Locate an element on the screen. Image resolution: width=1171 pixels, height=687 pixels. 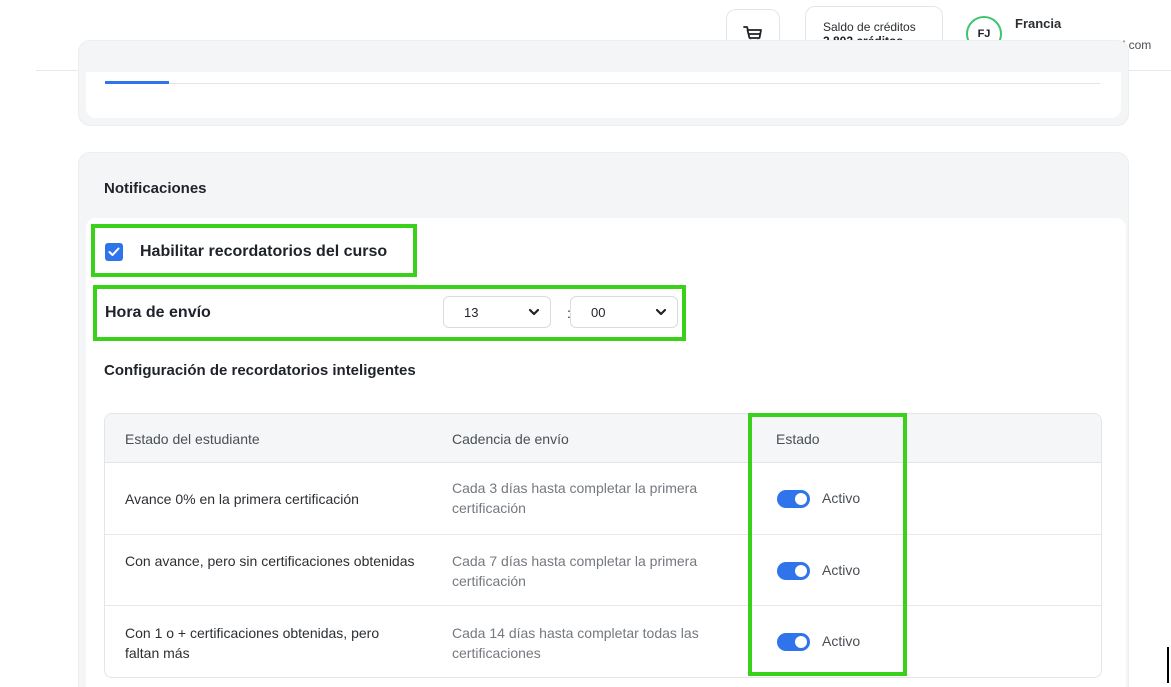
hour-value: 13 is located at coordinates (471, 312).